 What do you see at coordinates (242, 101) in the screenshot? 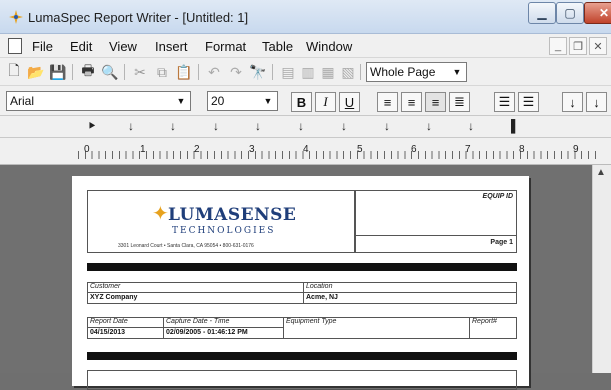
I see `size-select: 20 ▼` at bounding box center [242, 101].